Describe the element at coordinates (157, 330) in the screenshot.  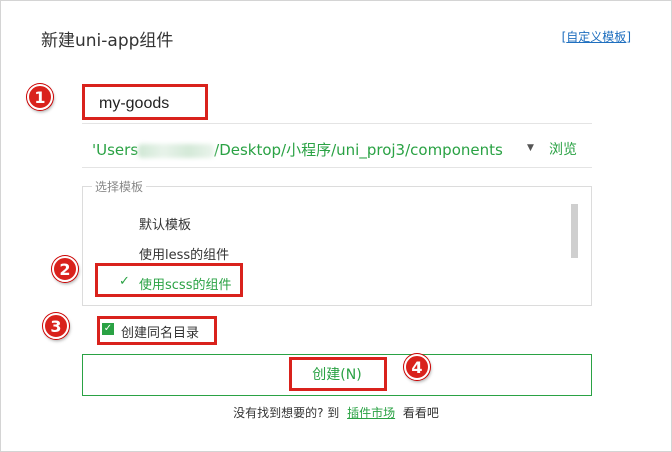
I see `annotation-box-samedir` at that location.